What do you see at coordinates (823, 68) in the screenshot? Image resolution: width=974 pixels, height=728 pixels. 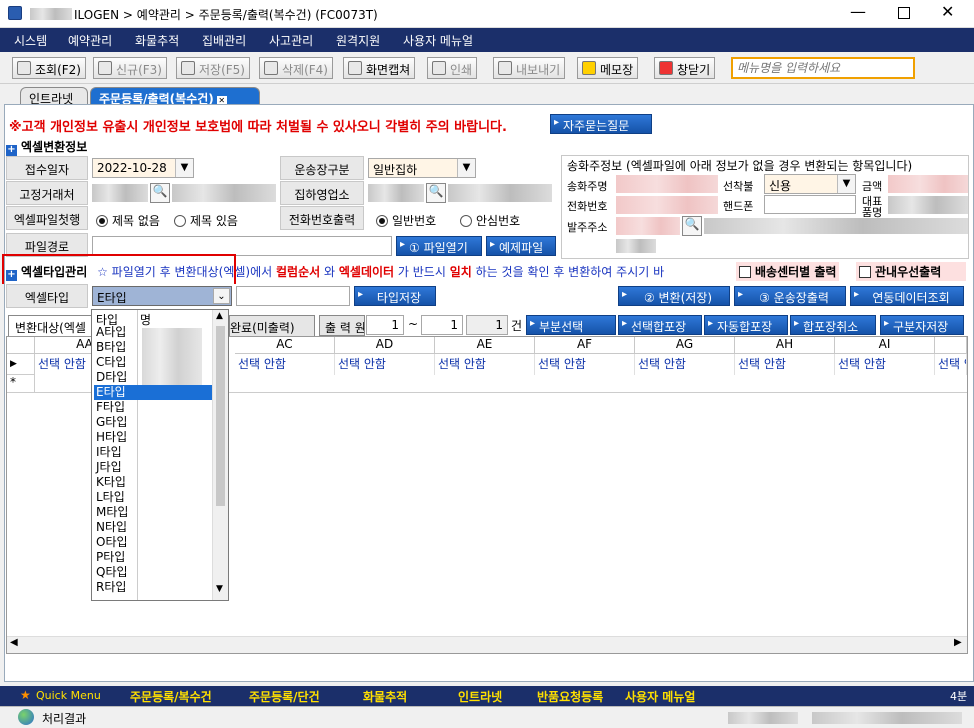 I see `menu-search-input` at bounding box center [823, 68].